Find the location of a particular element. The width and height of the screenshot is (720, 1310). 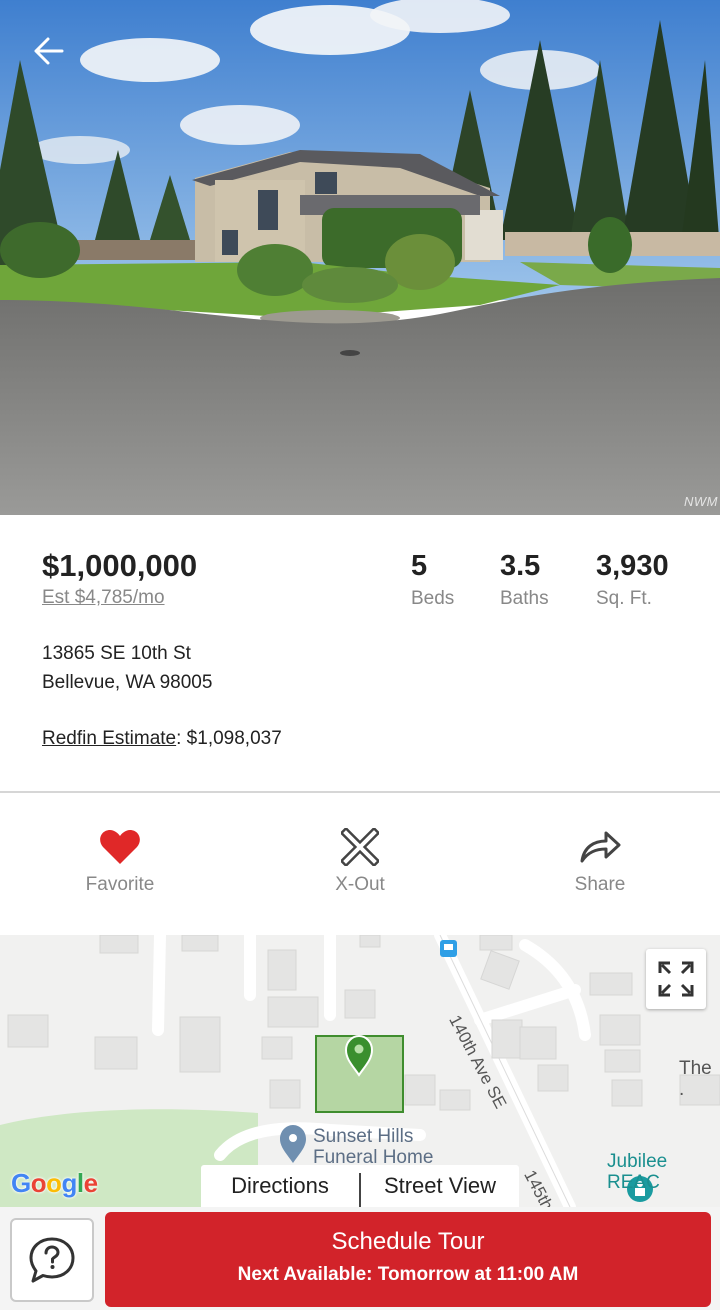

favorite-button: Favorite is located at coordinates (120, 860).